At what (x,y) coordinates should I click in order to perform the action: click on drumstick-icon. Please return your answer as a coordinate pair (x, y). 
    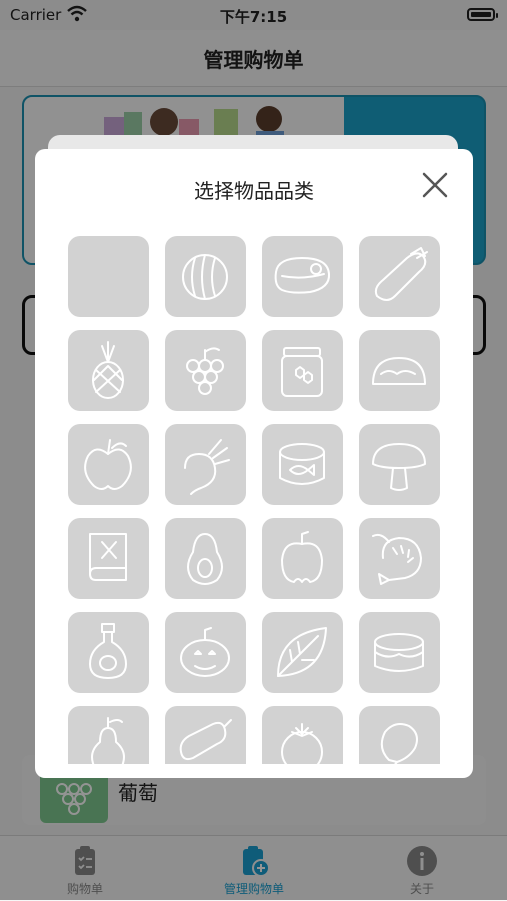
    Looking at the image, I should click on (399, 743).